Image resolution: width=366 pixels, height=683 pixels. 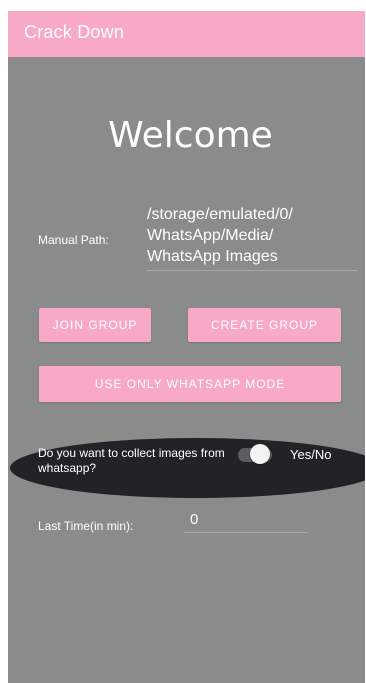 What do you see at coordinates (190, 384) in the screenshot?
I see `whatsapp-mode-button: USE ONLY WHATSAPP MODE` at bounding box center [190, 384].